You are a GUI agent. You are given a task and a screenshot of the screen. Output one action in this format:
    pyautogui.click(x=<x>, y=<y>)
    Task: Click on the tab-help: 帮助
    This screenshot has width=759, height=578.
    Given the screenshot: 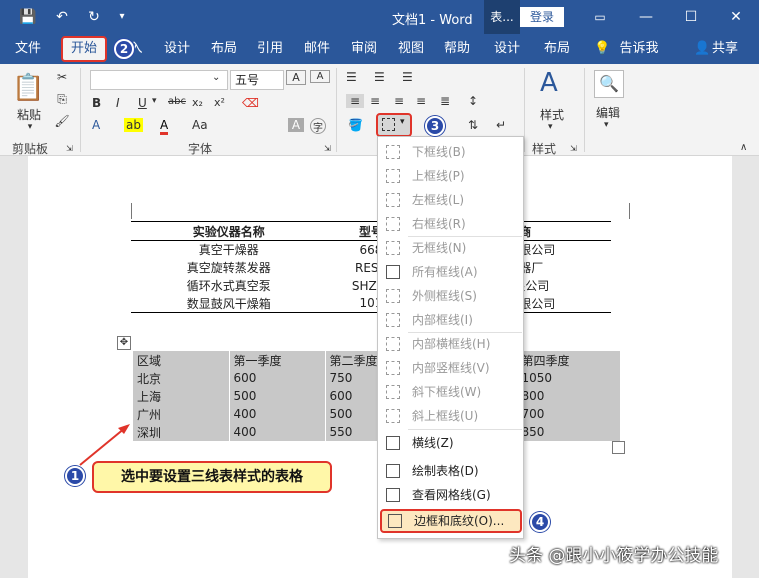 What is the action you would take?
    pyautogui.click(x=457, y=49)
    